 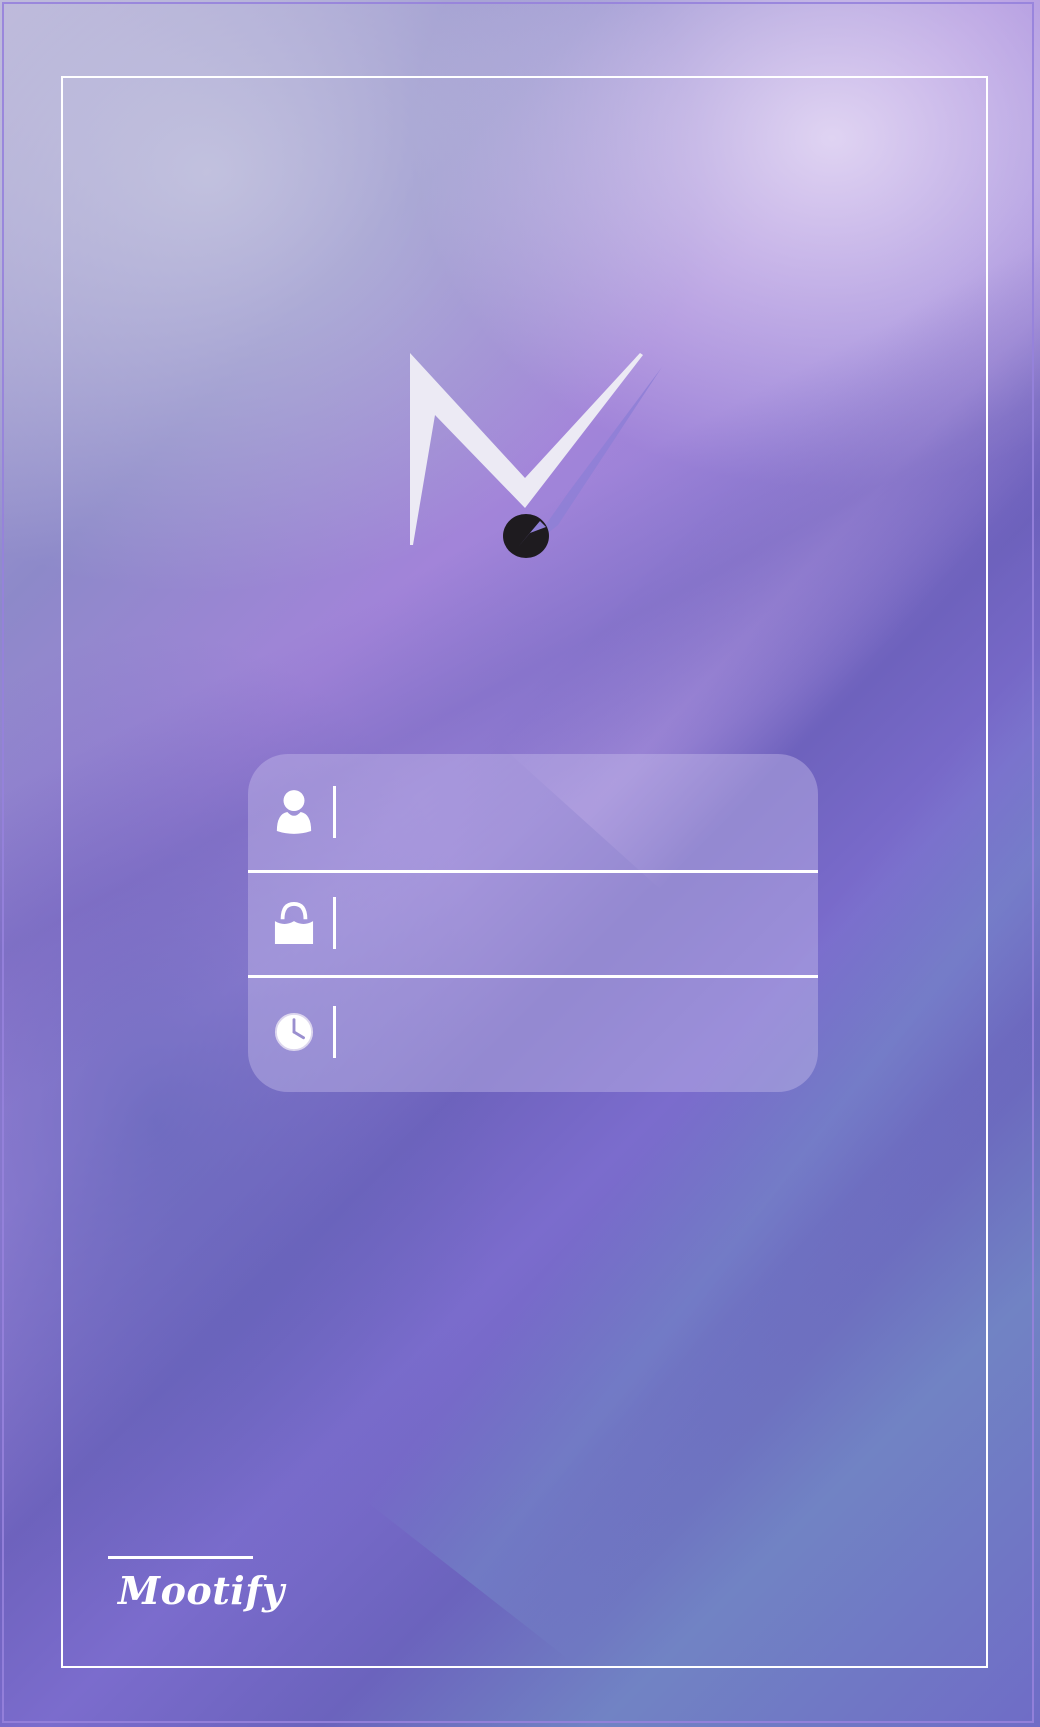 I want to click on logo-dot, so click(x=526, y=536).